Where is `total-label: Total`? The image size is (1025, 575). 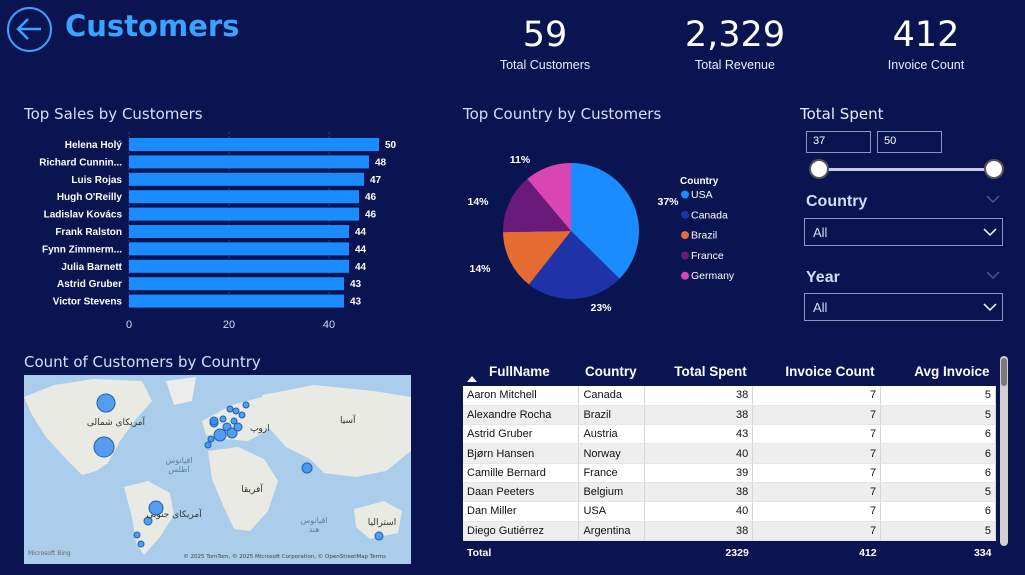
total-label: Total is located at coordinates (521, 552).